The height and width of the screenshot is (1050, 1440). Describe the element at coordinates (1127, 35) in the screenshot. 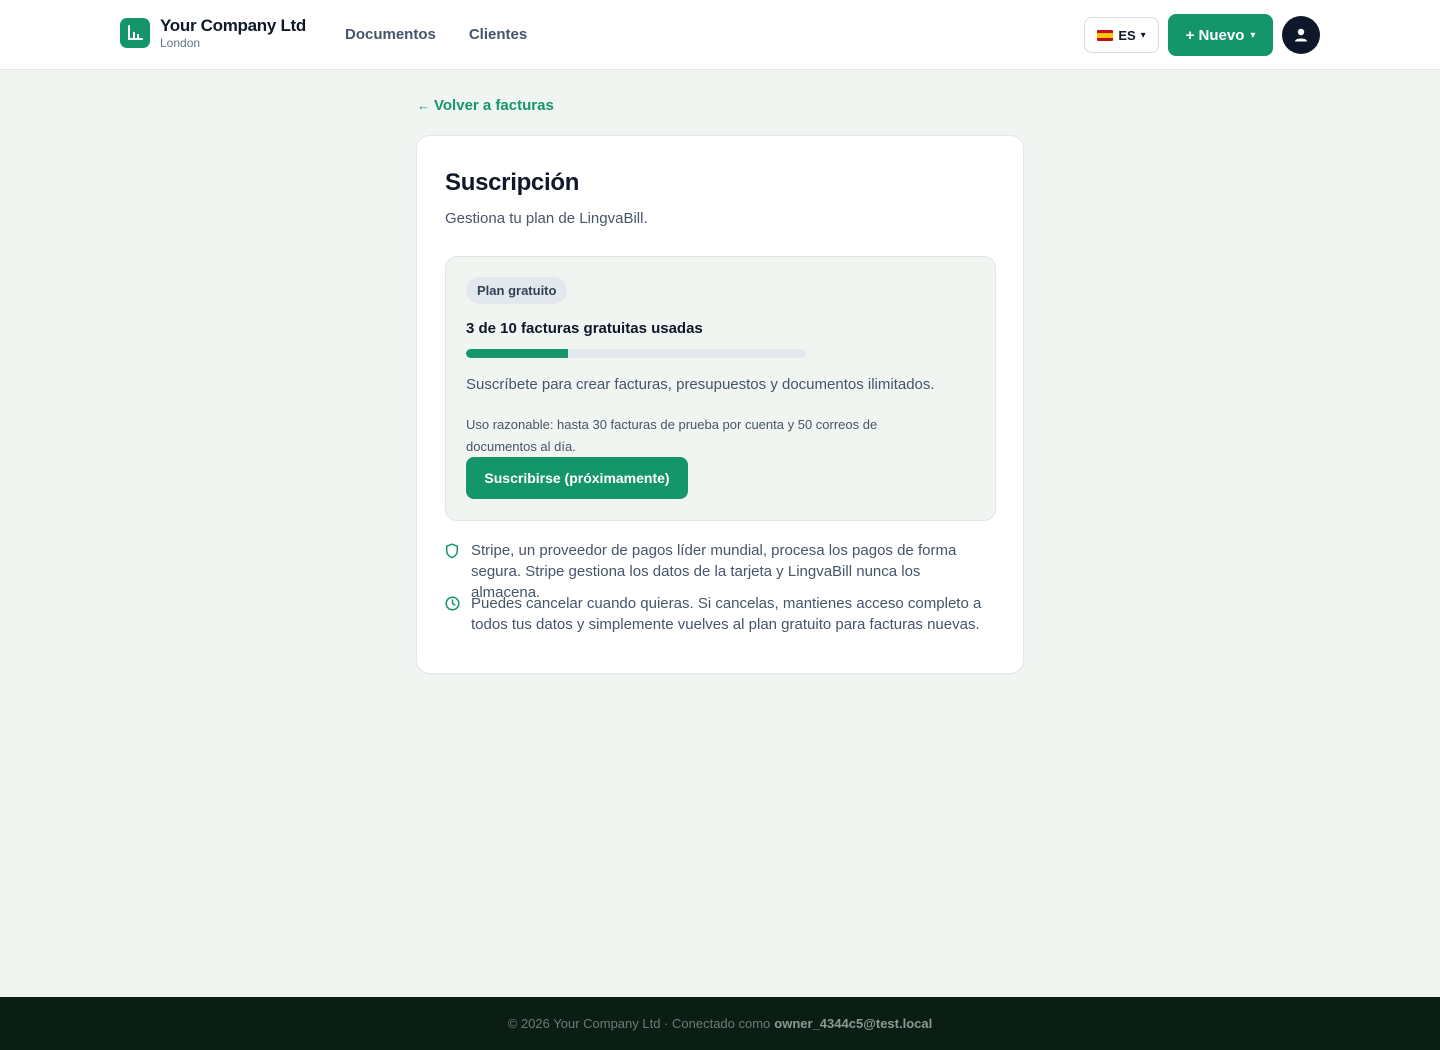

I see `language-label: ES` at that location.